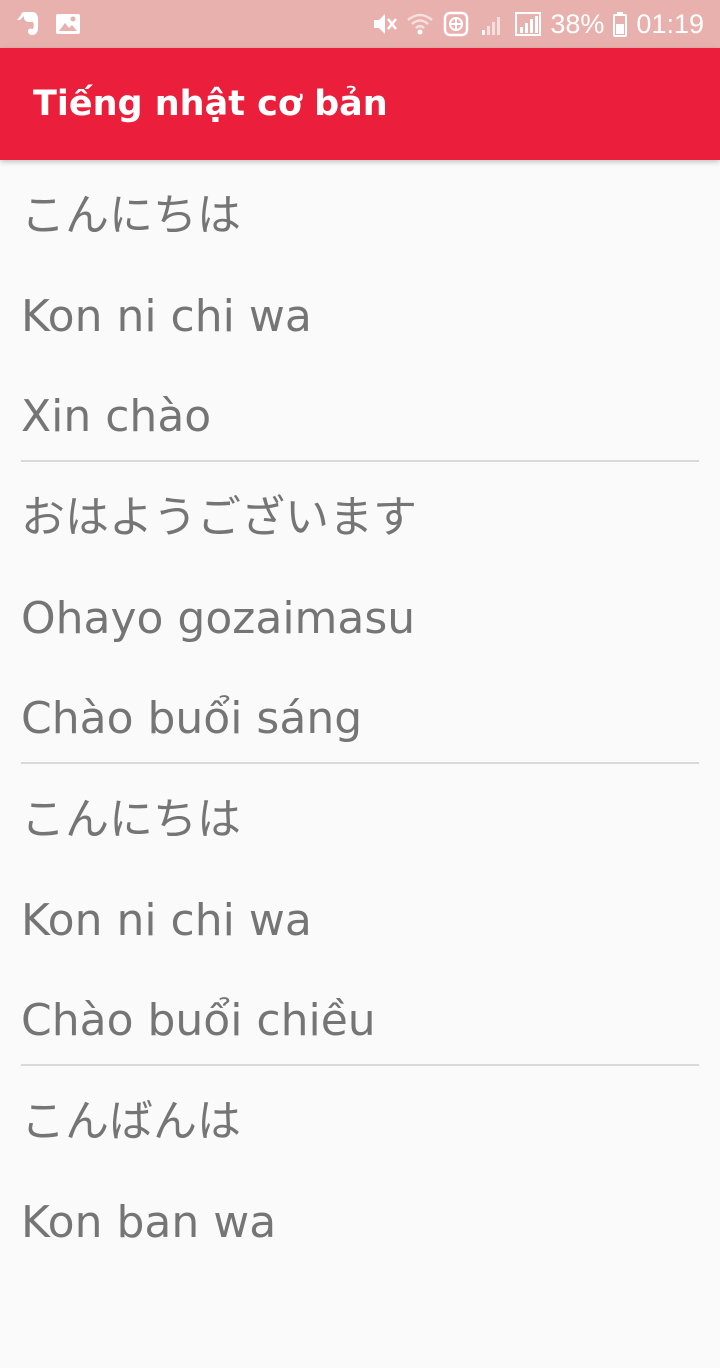 The image size is (720, 1368). I want to click on image-icon, so click(68, 24).